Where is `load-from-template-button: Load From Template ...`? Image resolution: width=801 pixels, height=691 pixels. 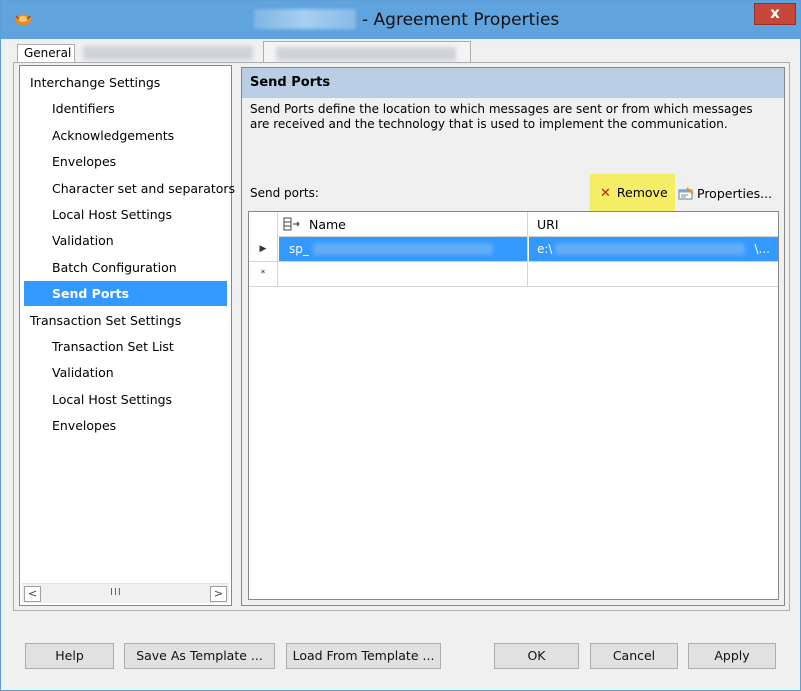 load-from-template-button: Load From Template ... is located at coordinates (363, 656).